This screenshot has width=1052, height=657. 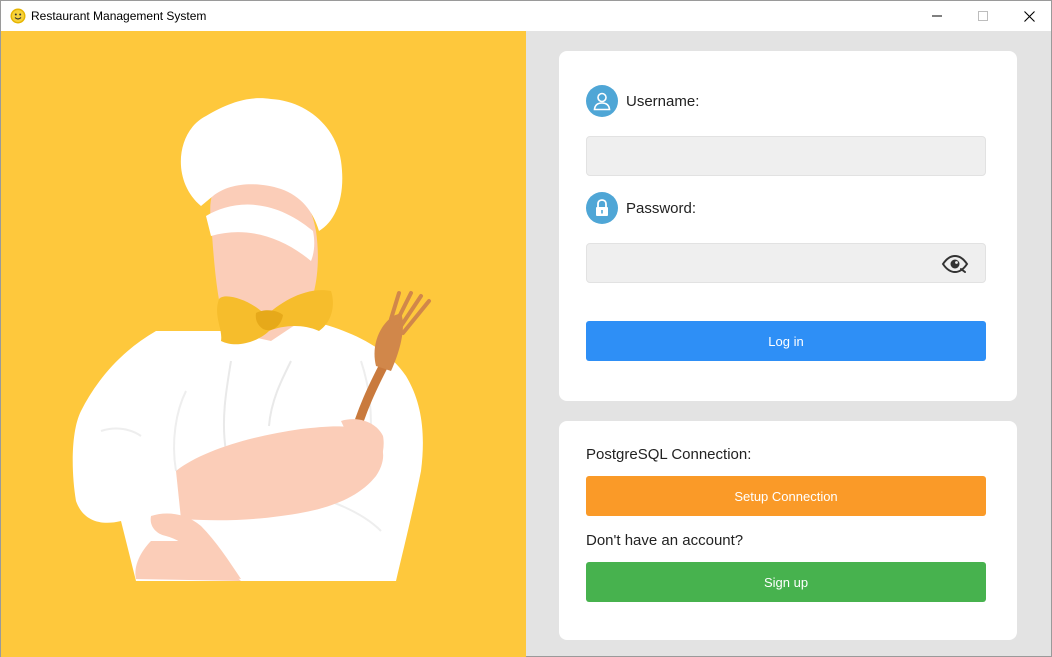 I want to click on close-icon, so click(x=1029, y=16).